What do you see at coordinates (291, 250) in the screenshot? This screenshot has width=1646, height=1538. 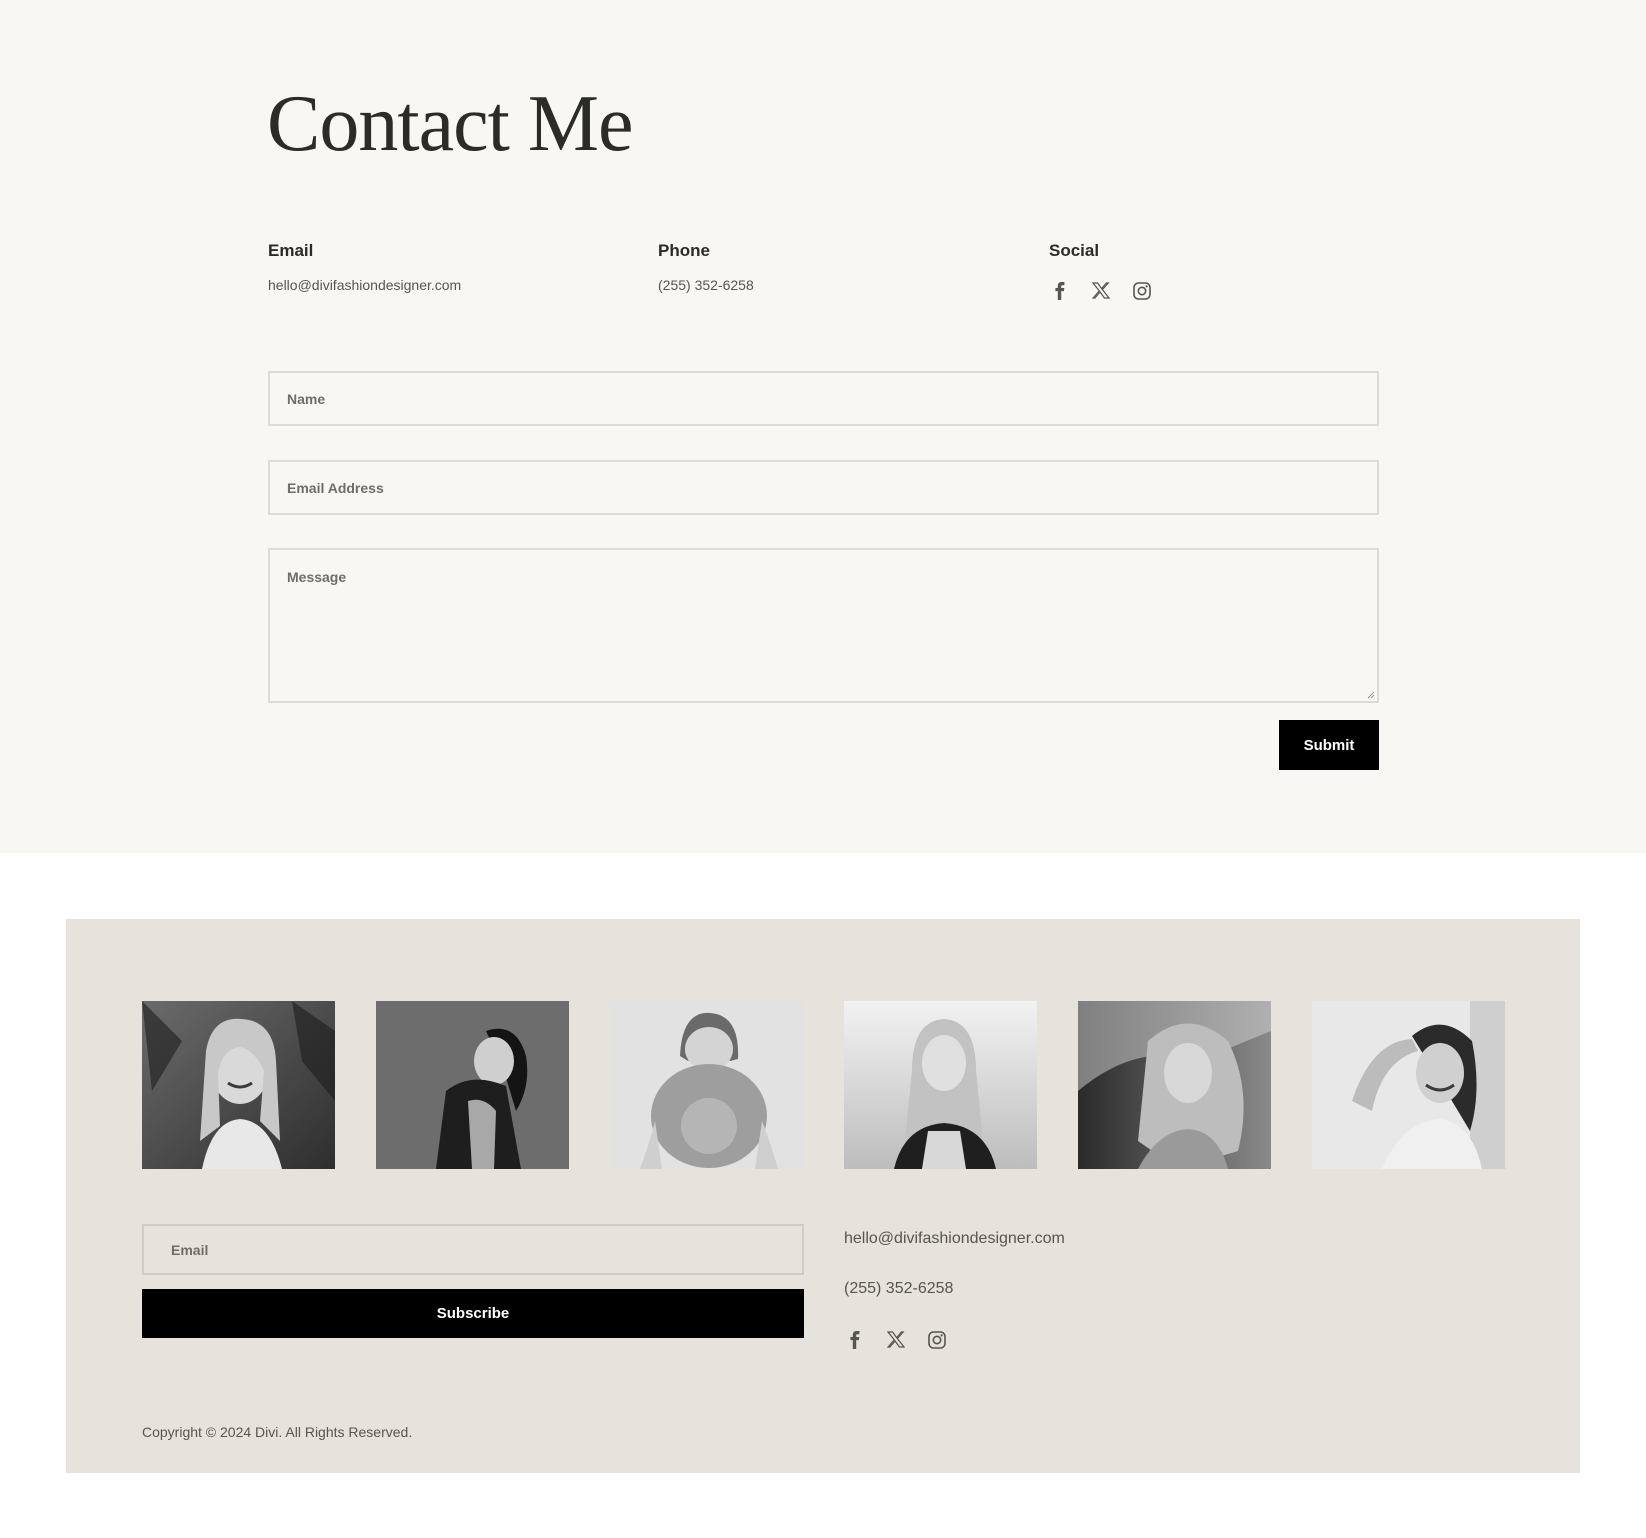 I see `email-heading: Email` at bounding box center [291, 250].